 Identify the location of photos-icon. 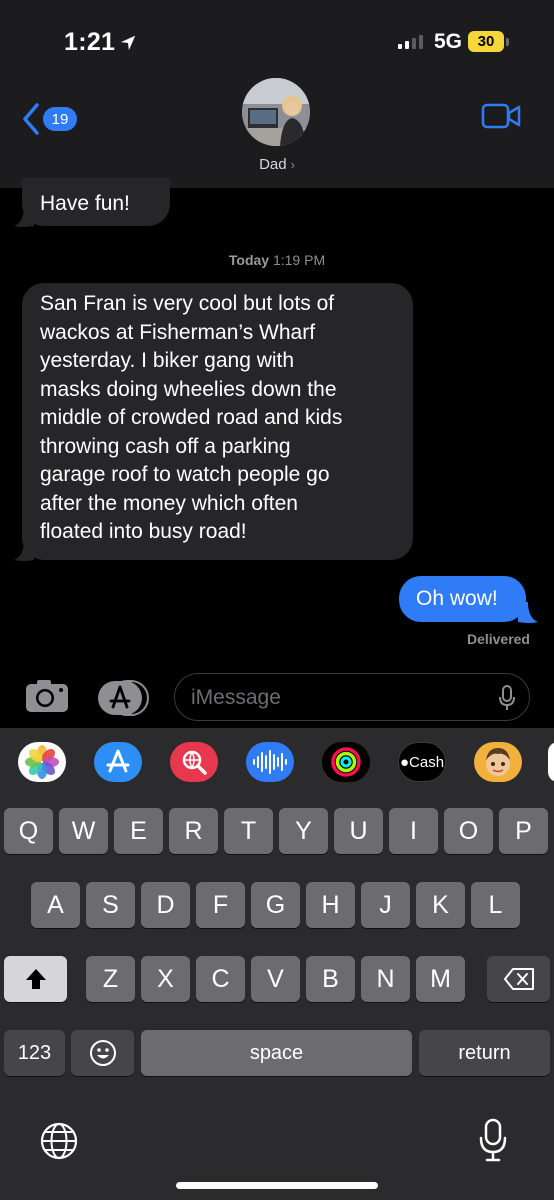
(42, 762).